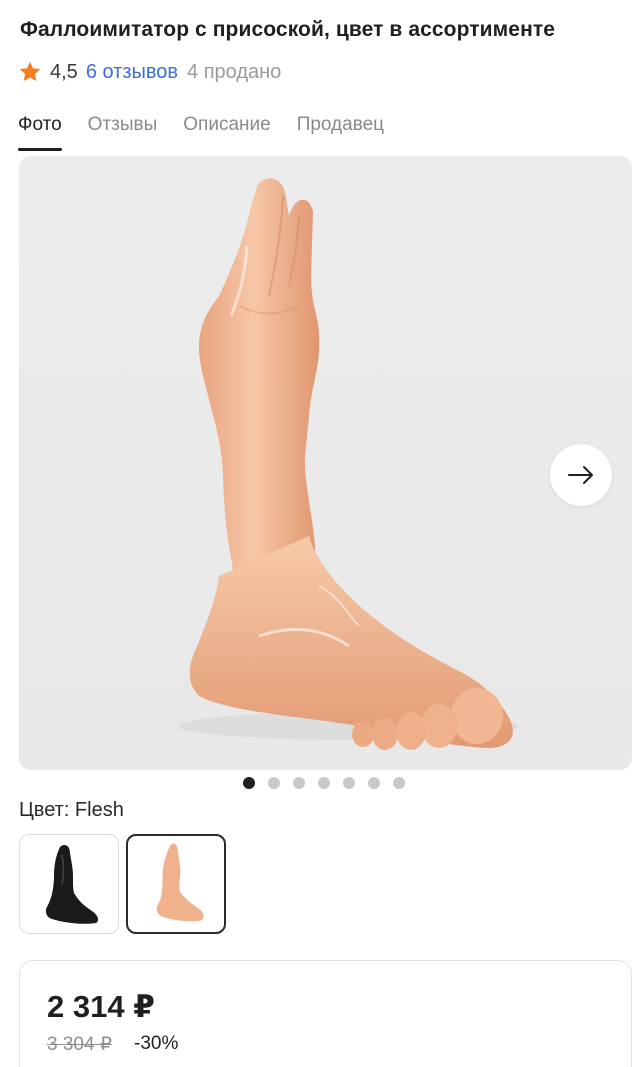 The width and height of the screenshot is (640, 1067). I want to click on price-card: 2 314 ₽ 3 304 ₽ -30%, so click(325, 1013).